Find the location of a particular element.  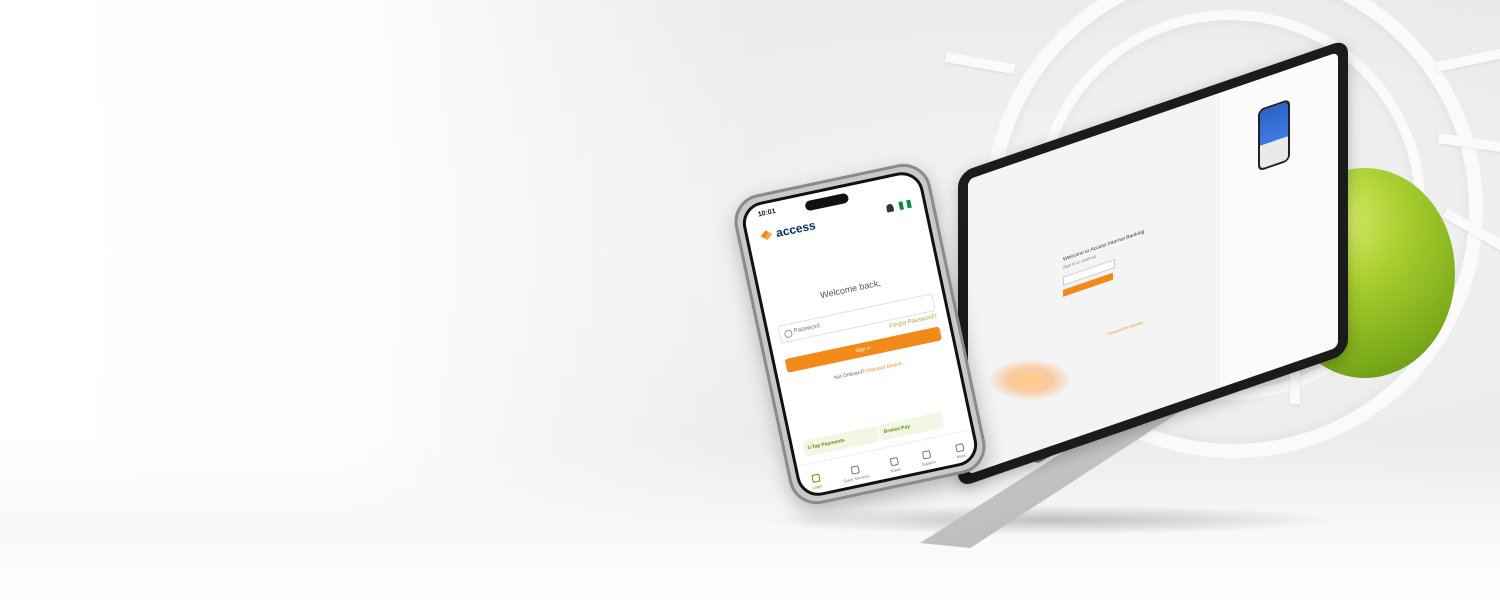

tab-label: More is located at coordinates (961, 456).